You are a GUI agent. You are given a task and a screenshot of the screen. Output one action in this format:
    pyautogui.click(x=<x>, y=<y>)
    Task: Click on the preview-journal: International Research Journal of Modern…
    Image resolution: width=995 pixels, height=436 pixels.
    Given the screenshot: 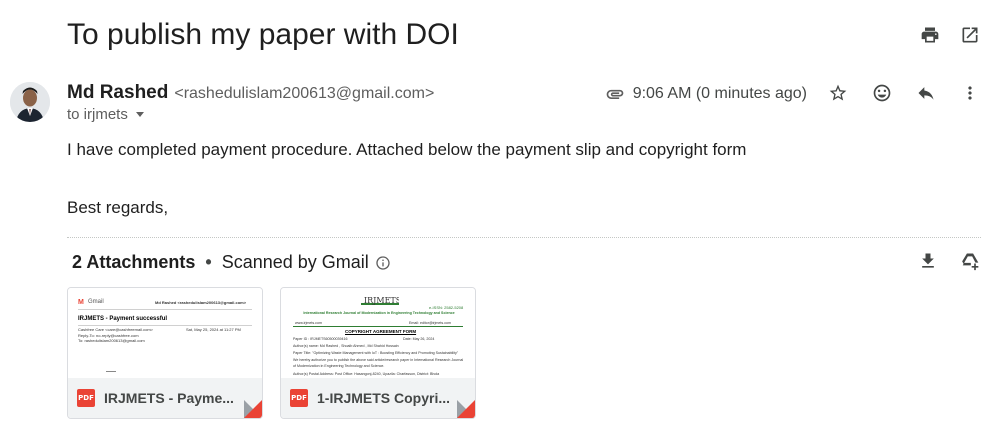 What is the action you would take?
    pyautogui.click(x=379, y=313)
    